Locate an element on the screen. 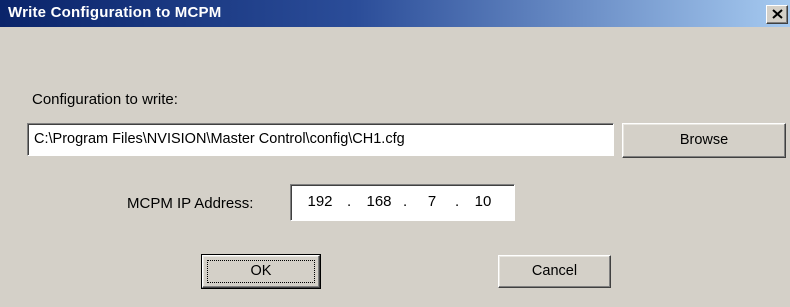 This screenshot has height=307, width=790. ip-octet-3: 7 is located at coordinates (432, 201).